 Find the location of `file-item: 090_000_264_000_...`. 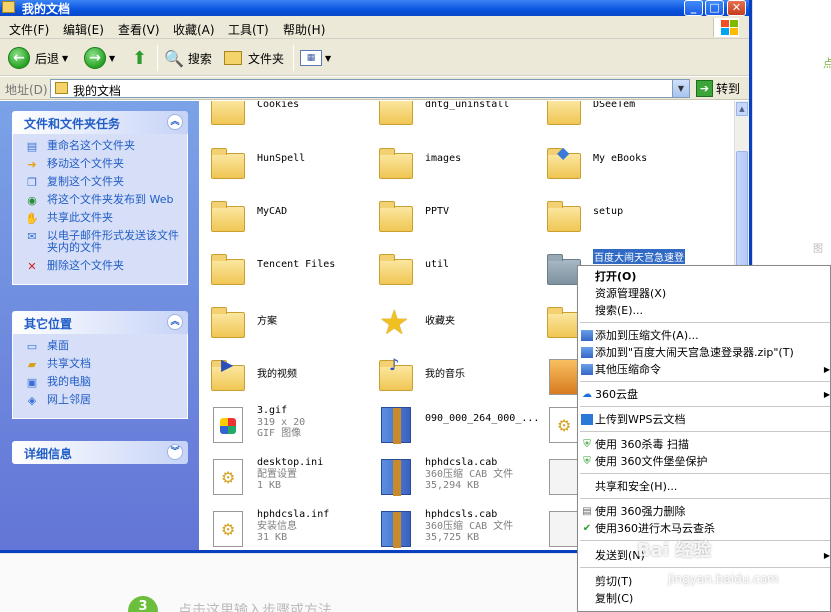

file-item: 090_000_264_000_... is located at coordinates (455, 426).